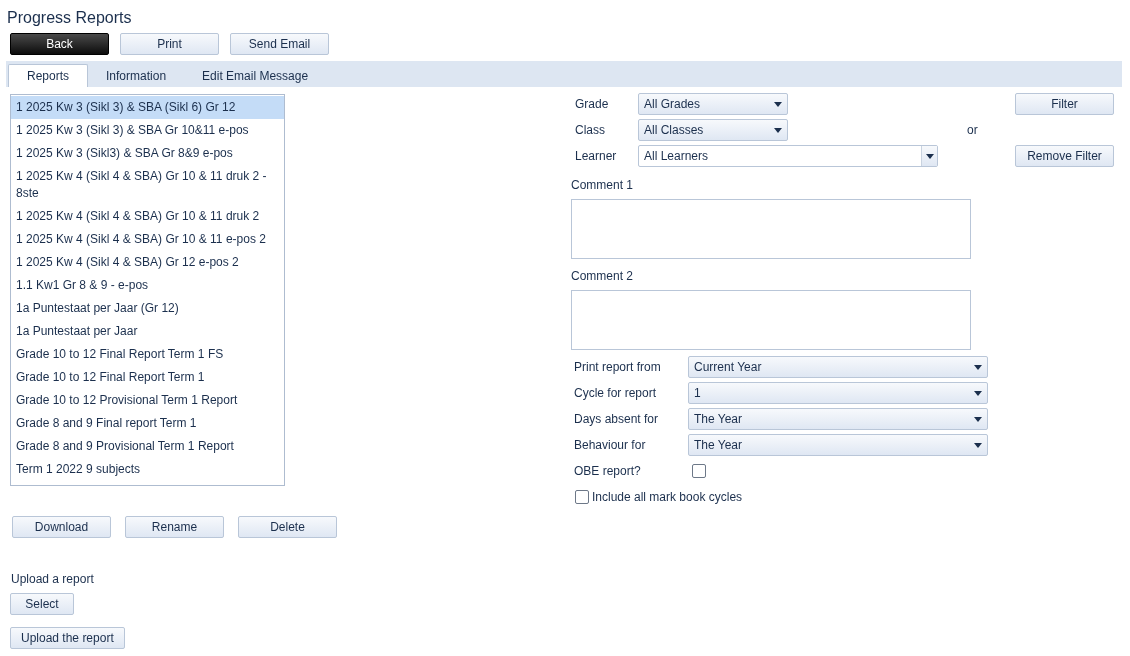 The width and height of the screenshot is (1130, 656). What do you see at coordinates (618, 367) in the screenshot?
I see `field-label: Print report from` at bounding box center [618, 367].